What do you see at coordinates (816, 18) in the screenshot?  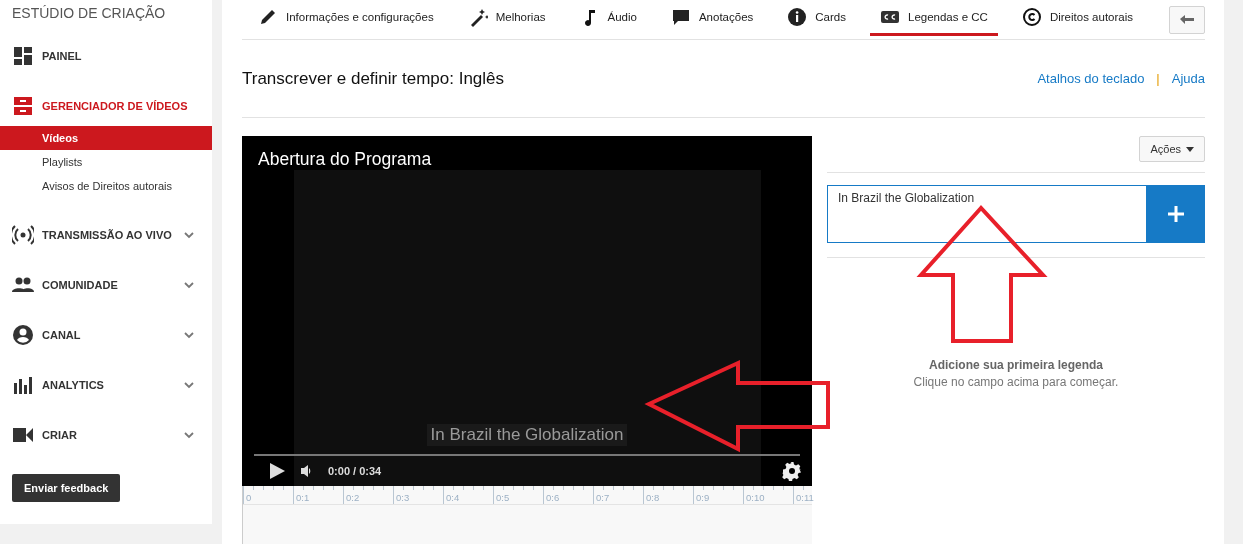 I see `tab: Cards` at bounding box center [816, 18].